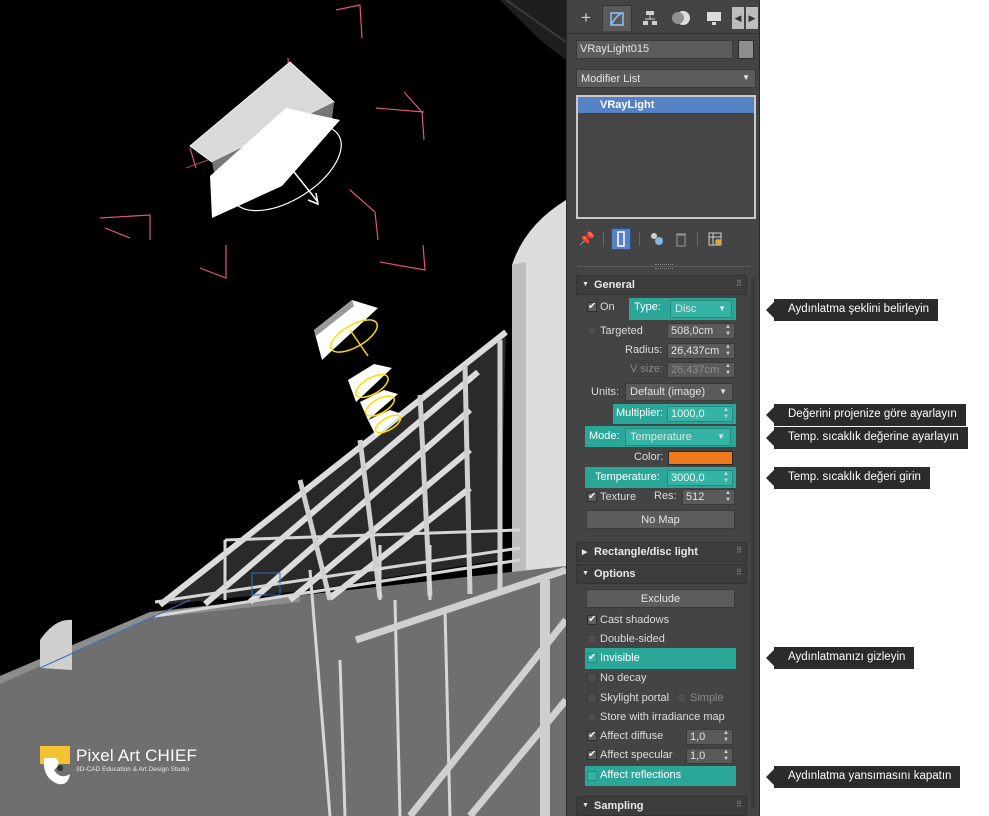  I want to click on vsize-label: V size:, so click(647, 369).